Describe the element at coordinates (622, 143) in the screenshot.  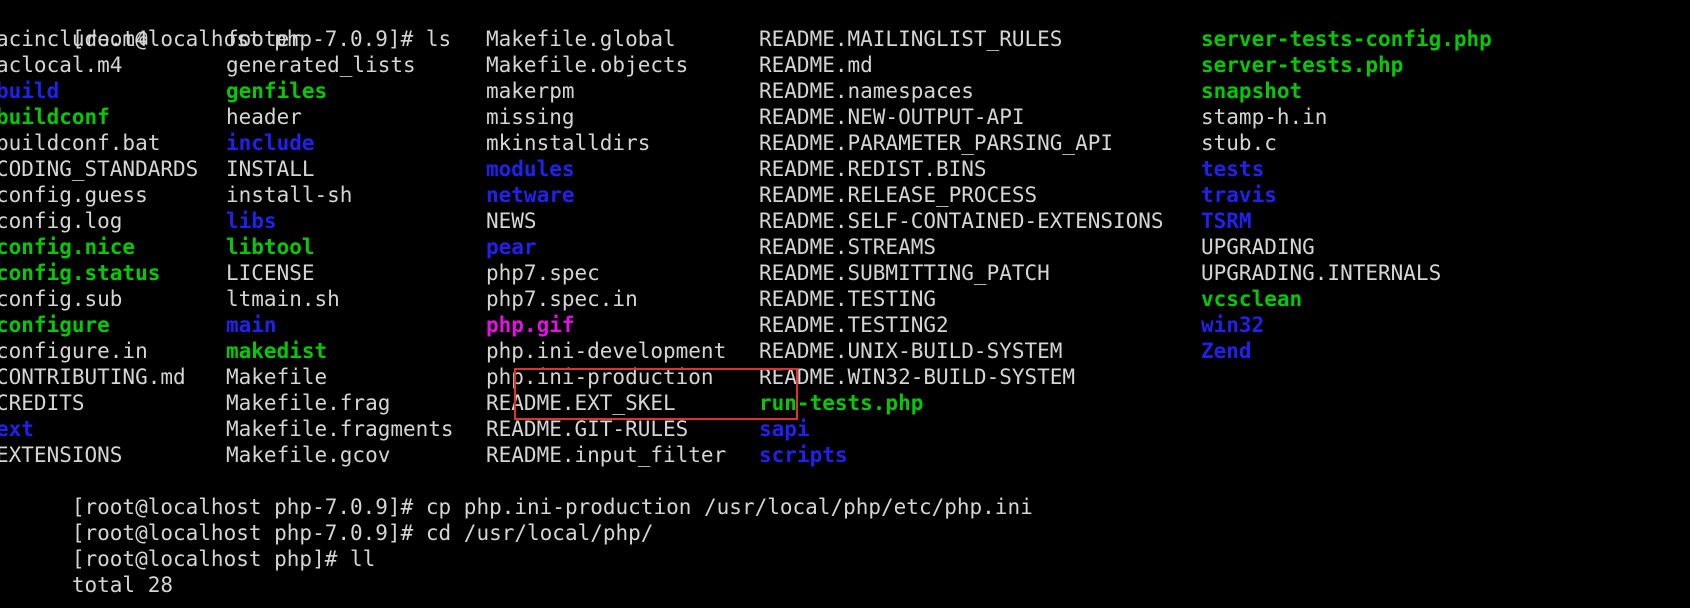
I see `ls-entry: mkinstalldirs` at that location.